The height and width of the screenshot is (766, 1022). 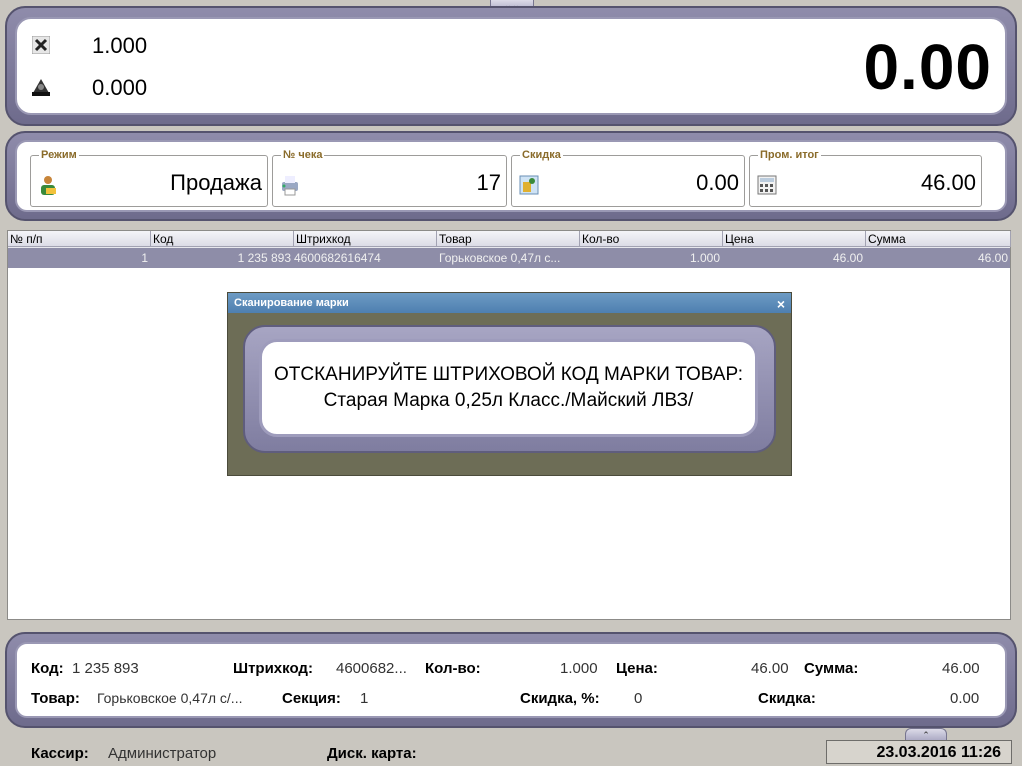 I want to click on detail-discount-pct-label: Скидка, %:, so click(x=560, y=698).